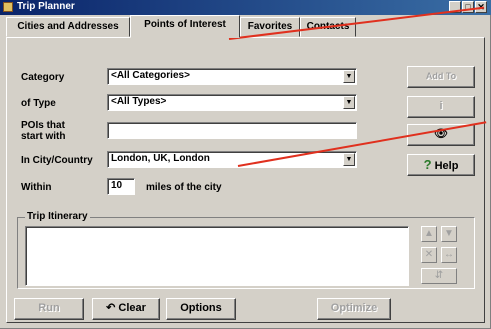  What do you see at coordinates (354, 309) in the screenshot?
I see `optimize-button: Optimize` at bounding box center [354, 309].